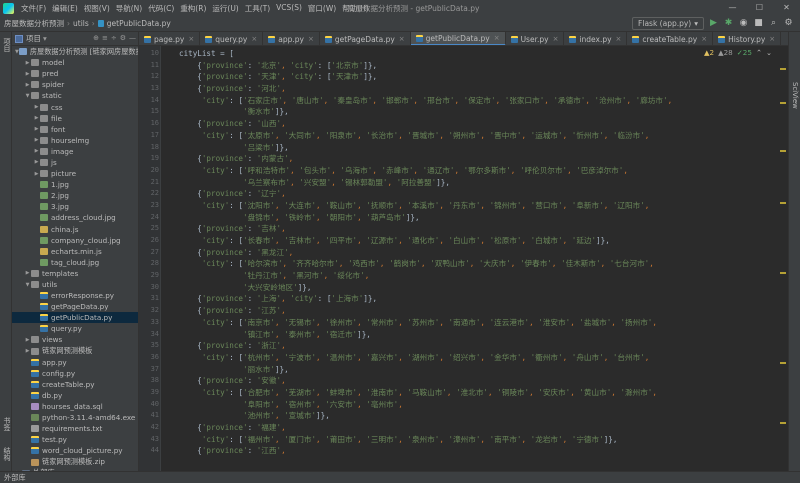 The height and width of the screenshot is (483, 800). Describe the element at coordinates (97, 8) in the screenshot. I see `menu-item: 视图(V)` at that location.